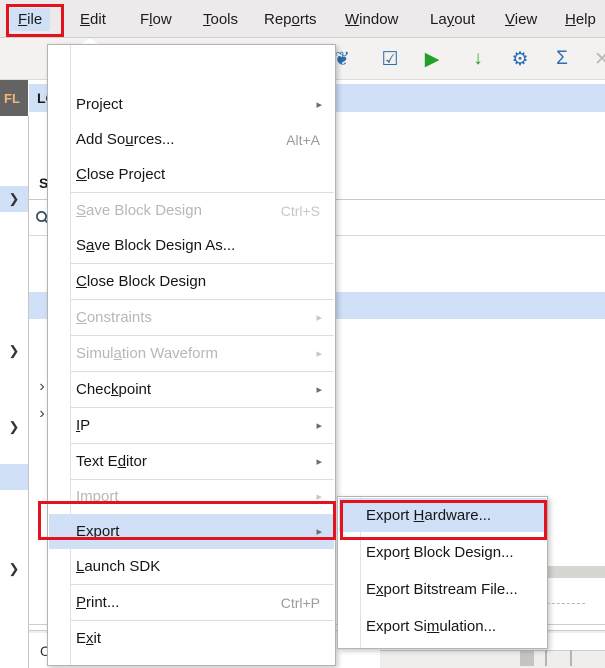 The height and width of the screenshot is (668, 605). Describe the element at coordinates (191, 174) in the screenshot. I see `menu-item-close-project: Close Project` at that location.